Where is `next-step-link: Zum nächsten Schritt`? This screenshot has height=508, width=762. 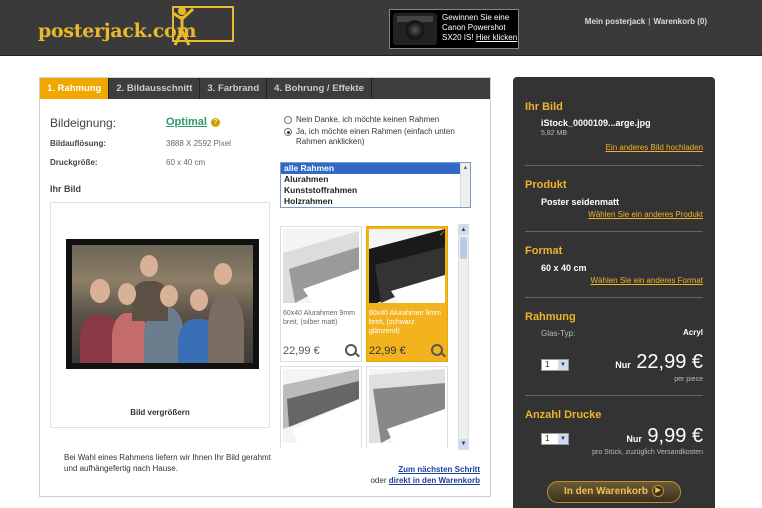 next-step-link: Zum nächsten Schritt is located at coordinates (439, 469).